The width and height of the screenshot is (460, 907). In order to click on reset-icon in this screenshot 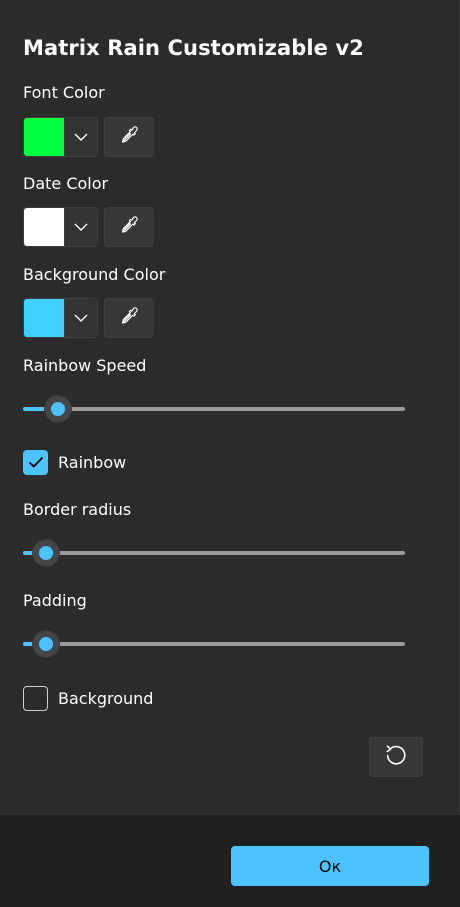, I will do `click(396, 757)`.